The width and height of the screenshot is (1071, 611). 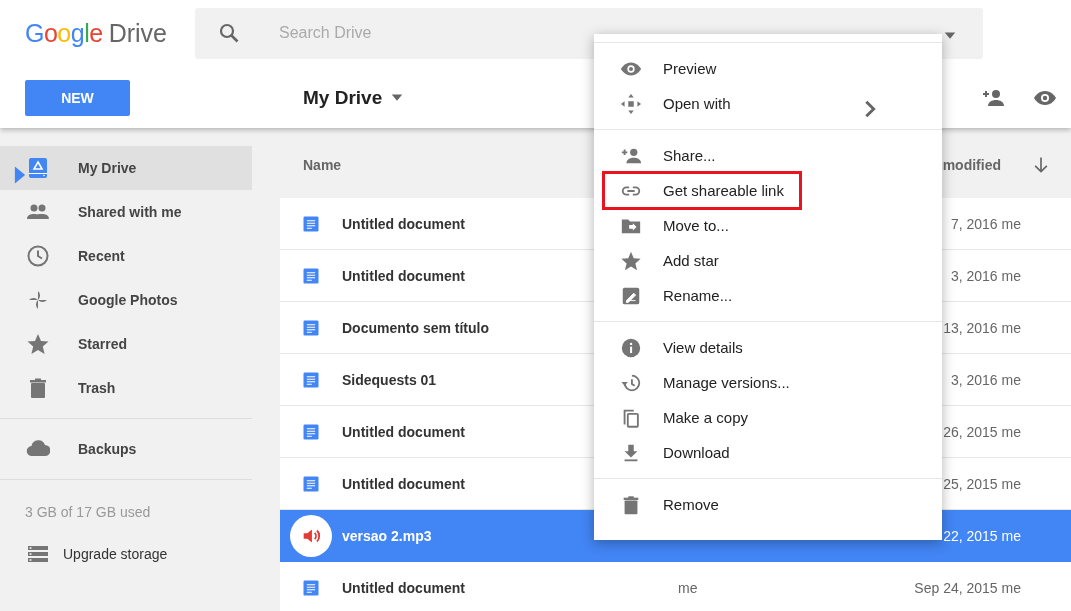 What do you see at coordinates (982, 535) in the screenshot?
I see `modified-cell: 22, 2015 me` at bounding box center [982, 535].